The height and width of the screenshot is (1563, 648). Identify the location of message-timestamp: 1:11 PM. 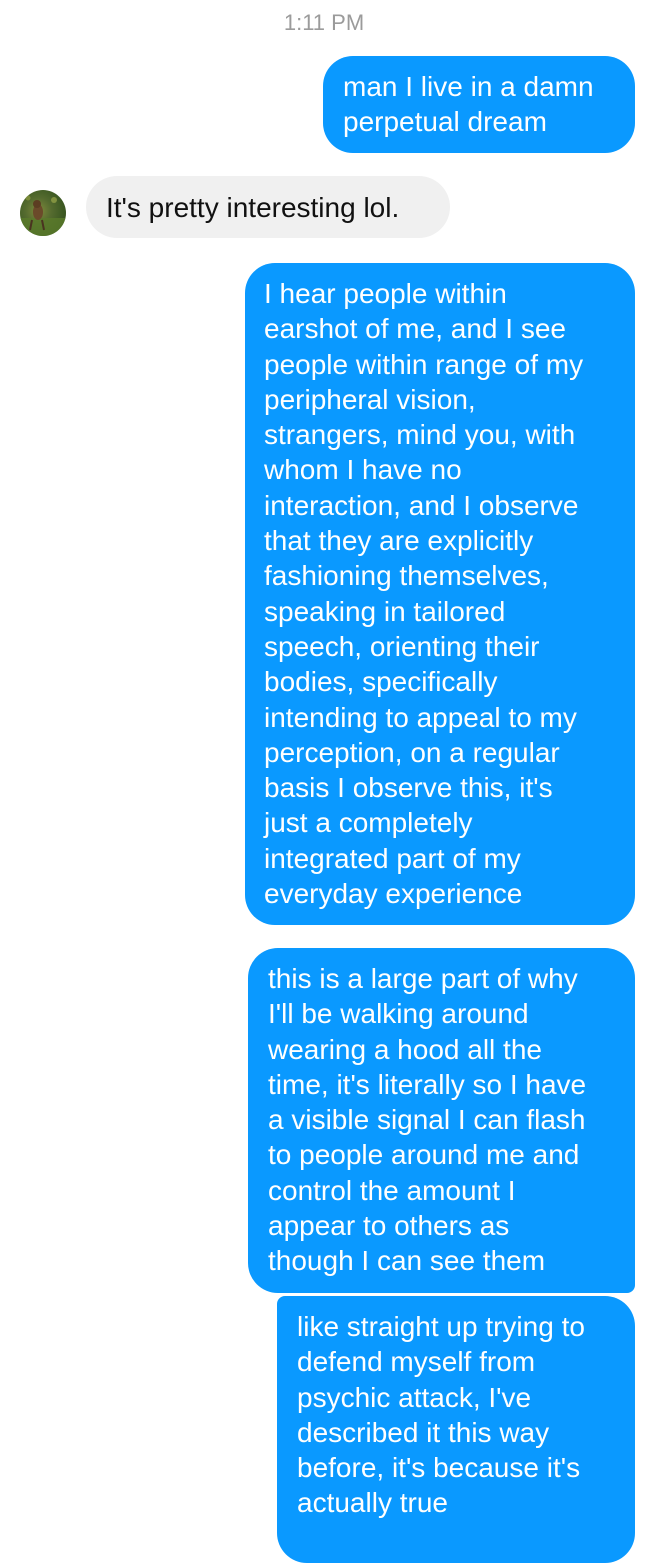
(324, 22).